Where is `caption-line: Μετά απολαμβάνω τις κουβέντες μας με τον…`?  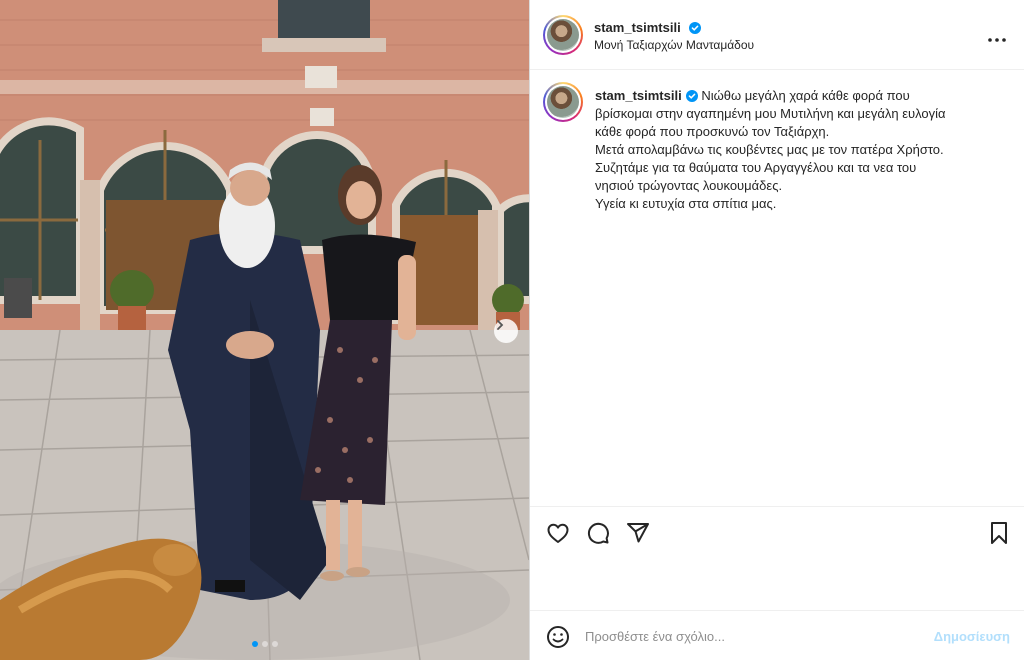 caption-line: Μετά απολαμβάνω τις κουβέντες μας με τον… is located at coordinates (769, 149).